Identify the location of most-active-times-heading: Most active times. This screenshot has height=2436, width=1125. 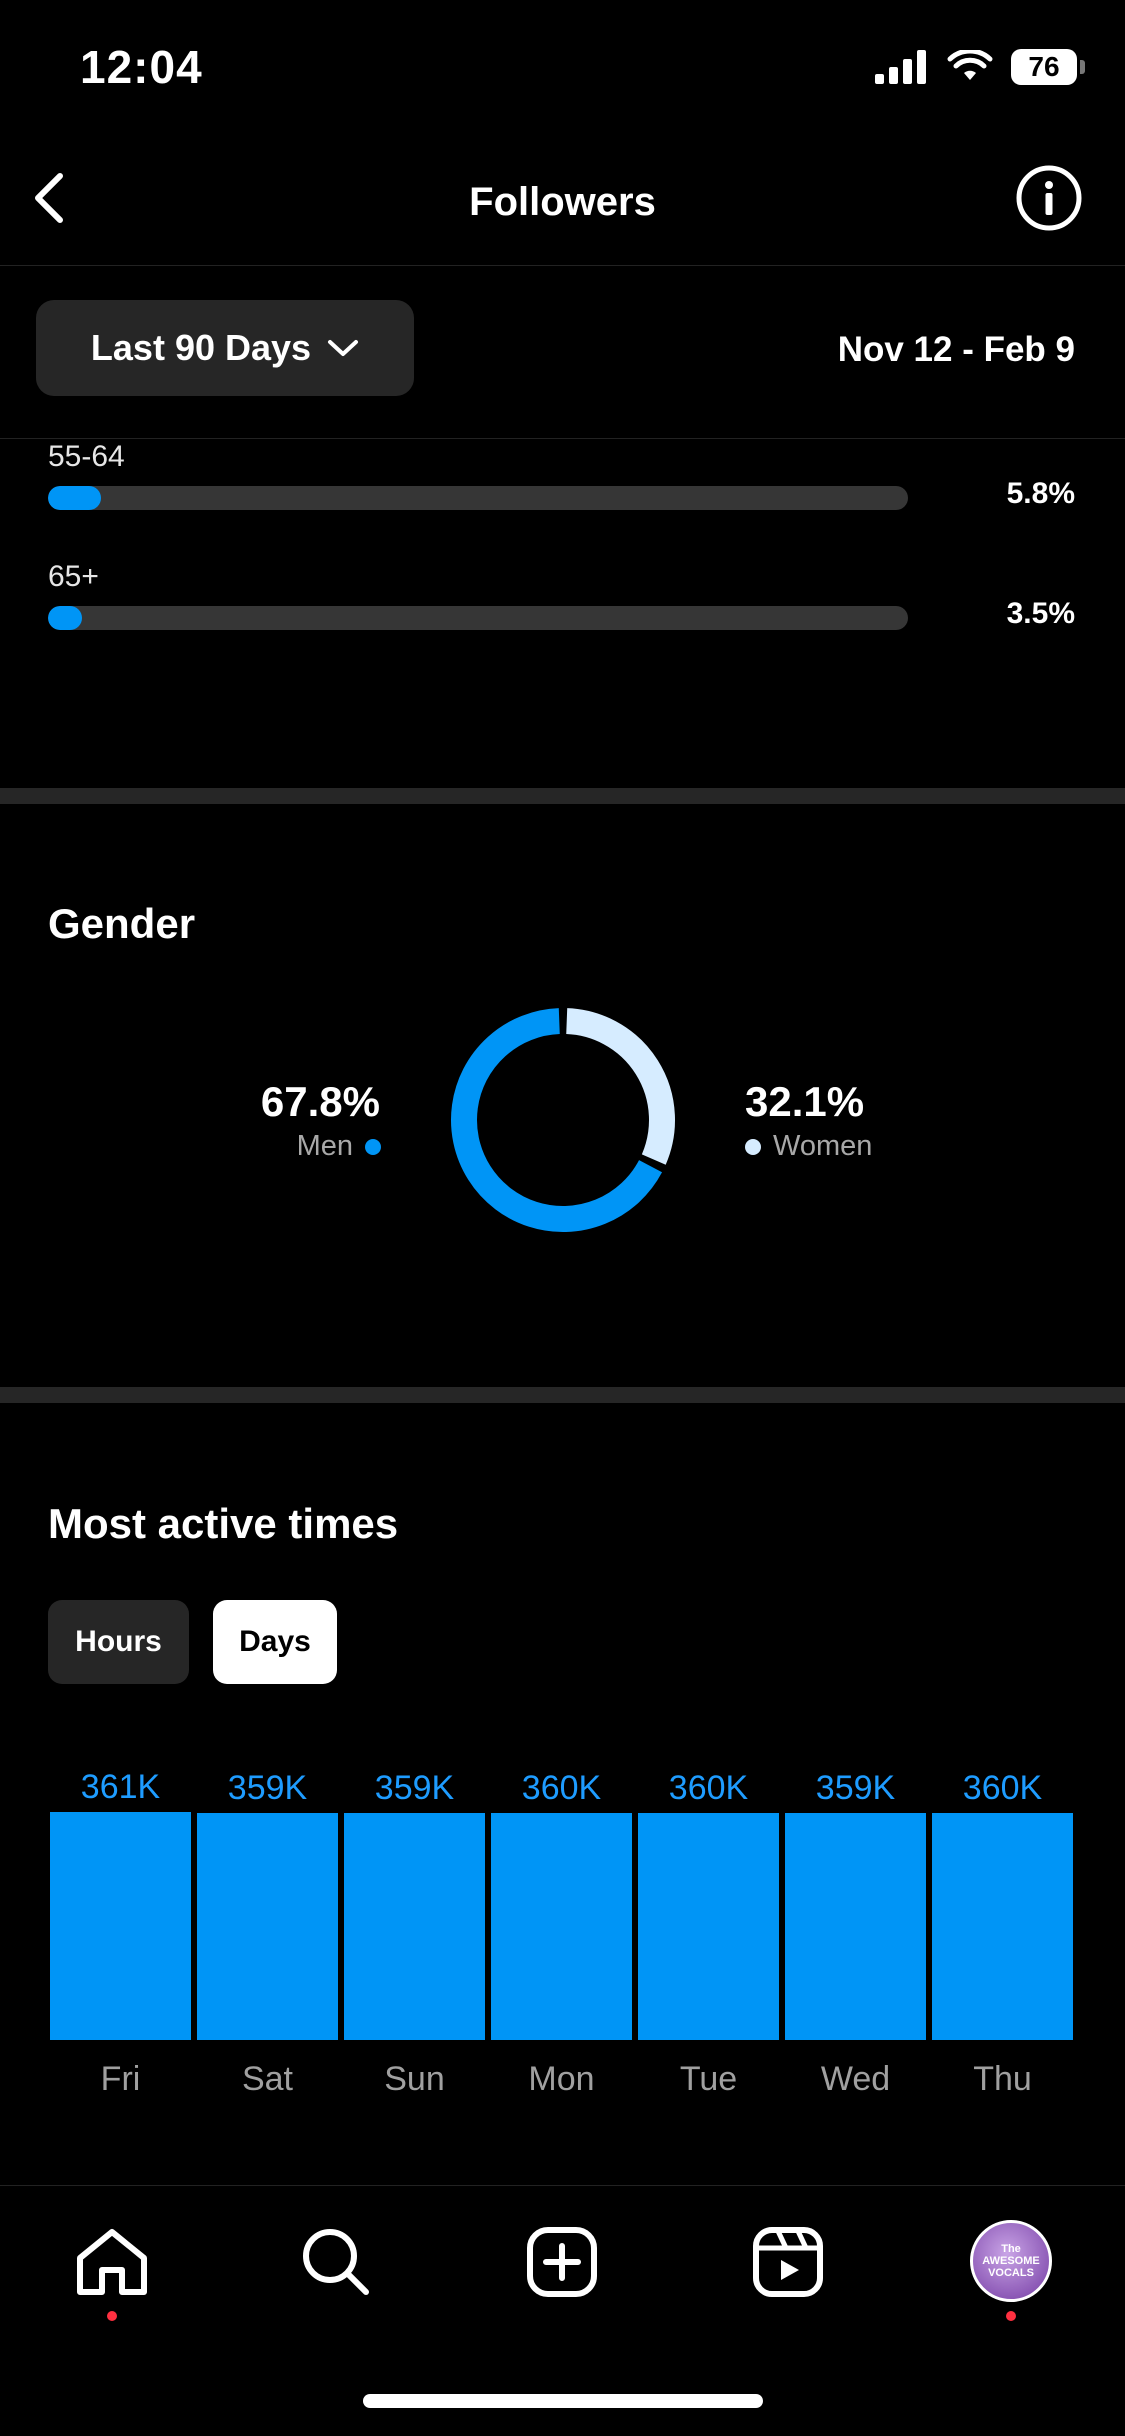
(223, 1523).